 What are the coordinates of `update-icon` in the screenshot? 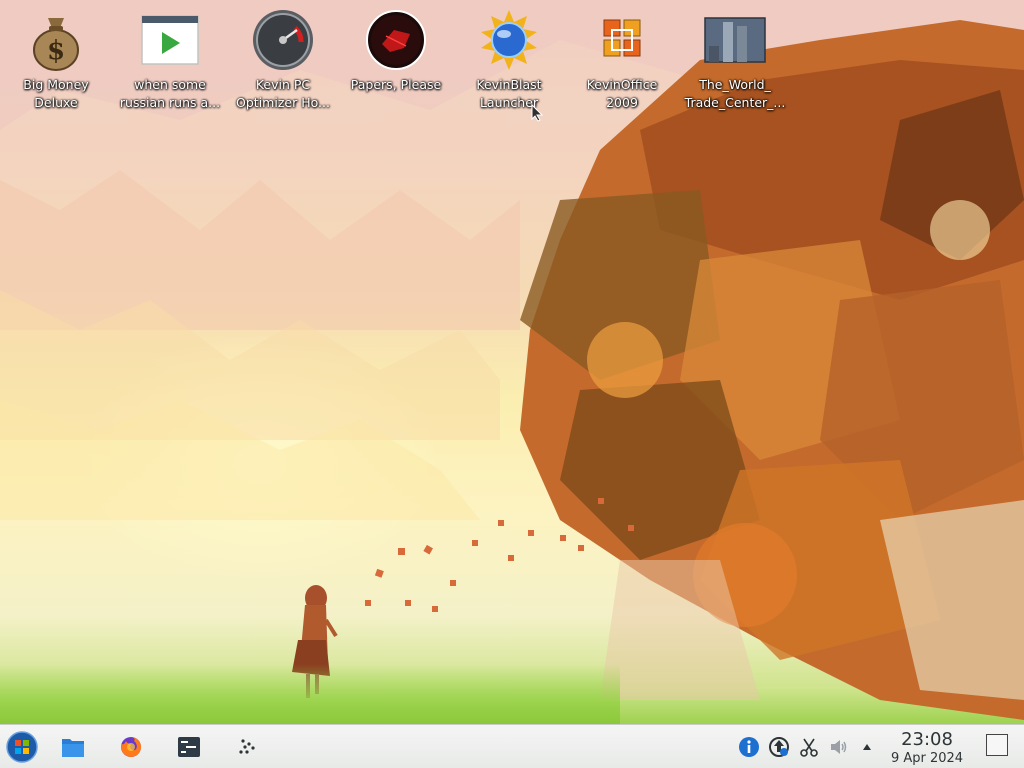 It's located at (779, 747).